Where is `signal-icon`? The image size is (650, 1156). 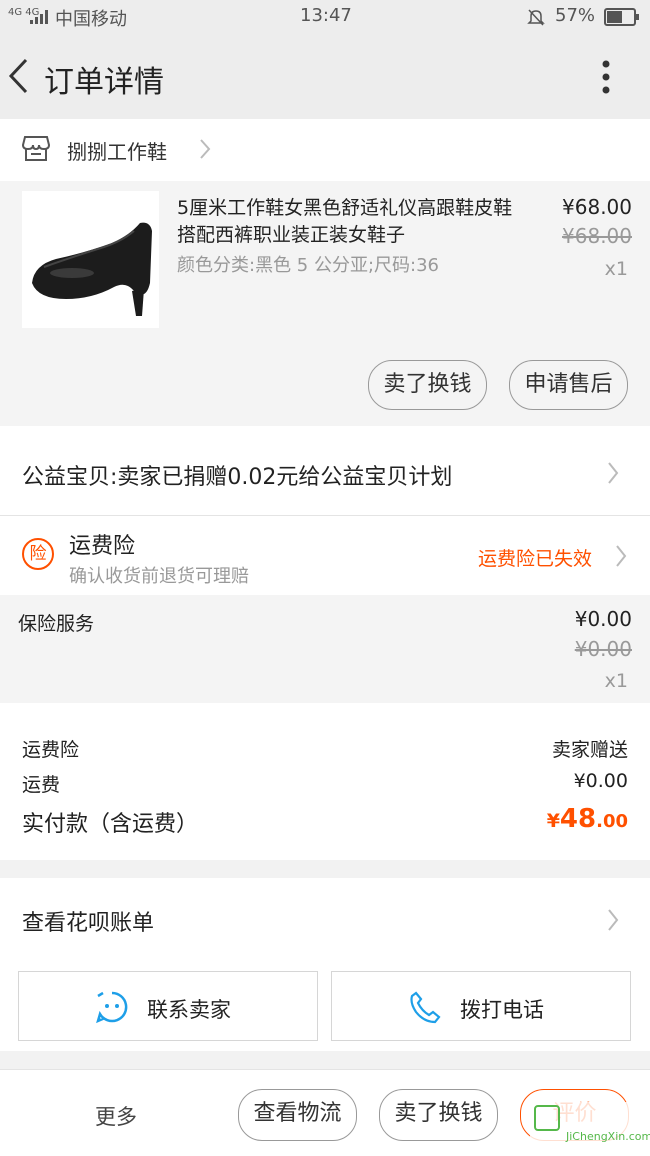
signal-icon is located at coordinates (39, 17).